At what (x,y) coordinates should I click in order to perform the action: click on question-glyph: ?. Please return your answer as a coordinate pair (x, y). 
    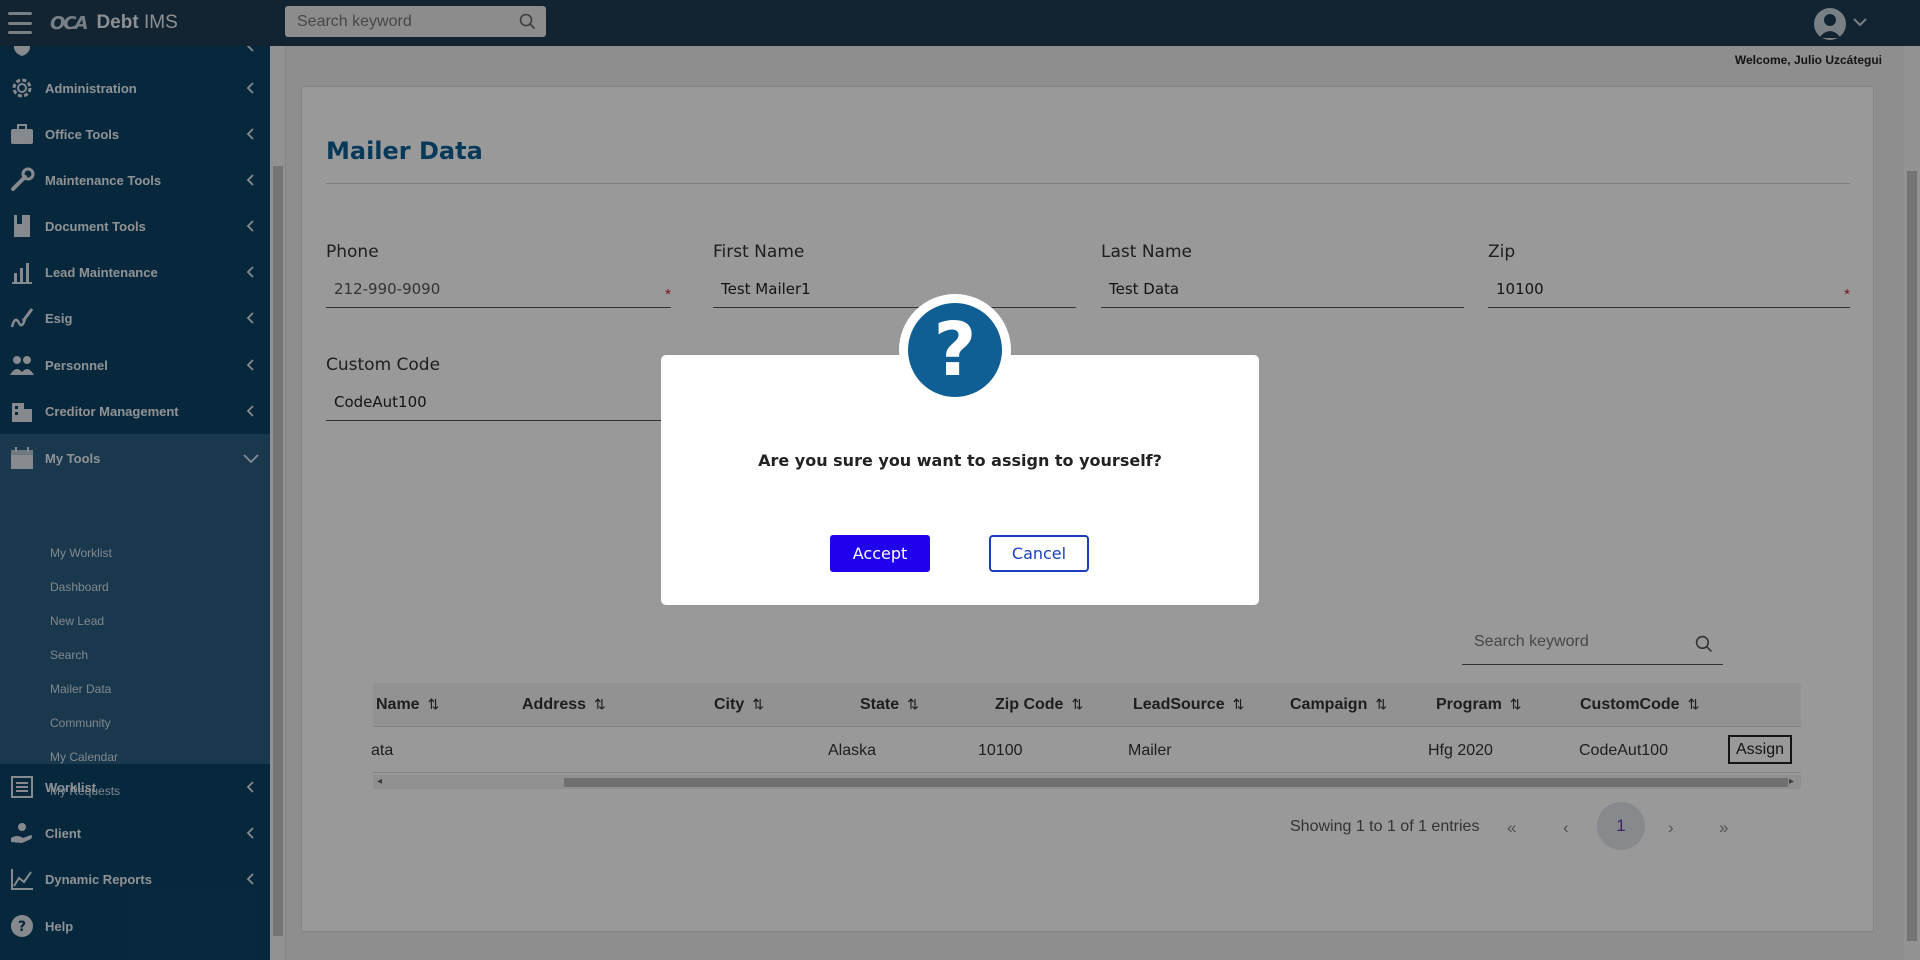
    Looking at the image, I should click on (955, 350).